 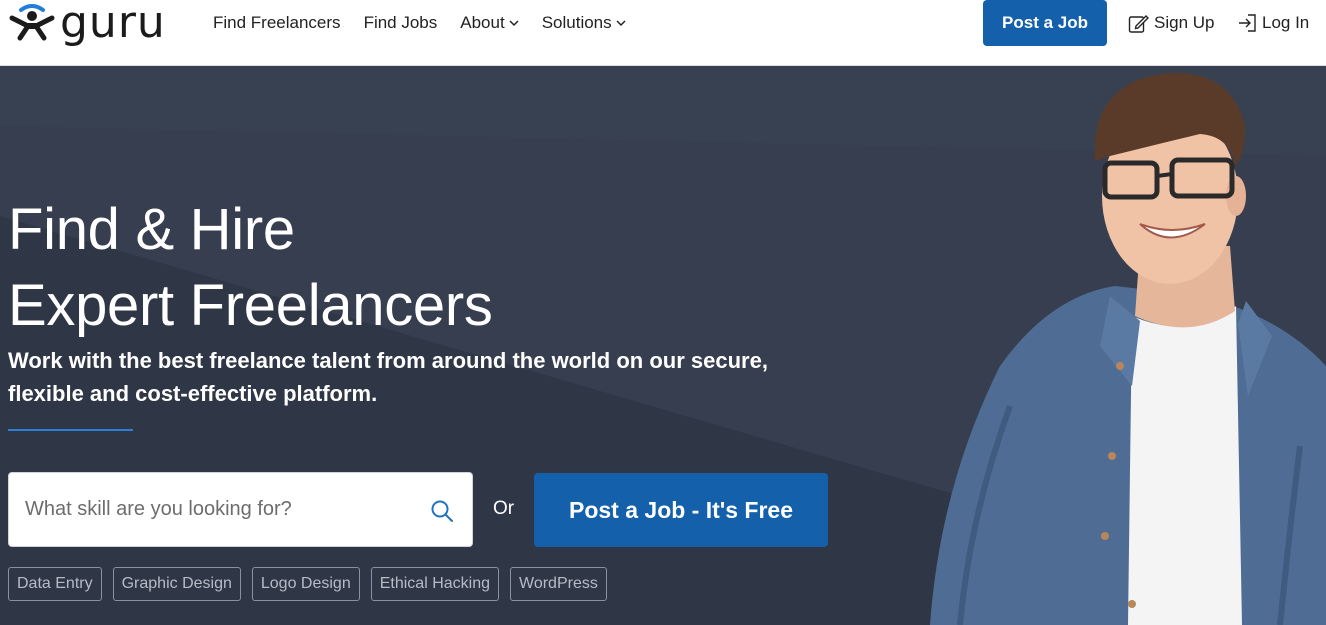 I want to click on hero-subtitle-line2: flexible and cost-effective platform., so click(x=193, y=393).